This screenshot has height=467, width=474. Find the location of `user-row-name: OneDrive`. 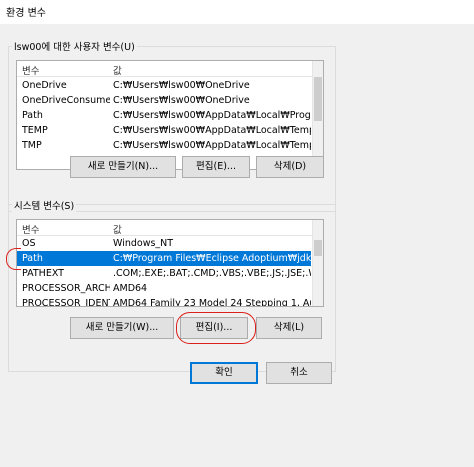

user-row-name: OneDrive is located at coordinates (44, 85).